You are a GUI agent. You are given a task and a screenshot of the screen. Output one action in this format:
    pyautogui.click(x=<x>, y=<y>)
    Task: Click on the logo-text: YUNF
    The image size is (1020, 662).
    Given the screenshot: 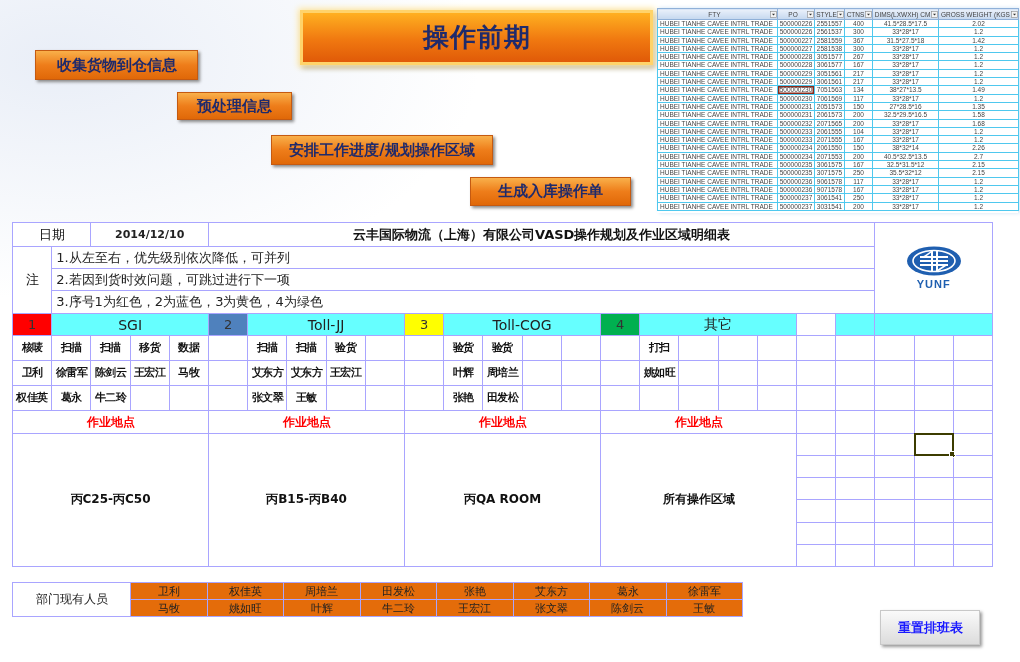 What is the action you would take?
    pyautogui.click(x=933, y=284)
    